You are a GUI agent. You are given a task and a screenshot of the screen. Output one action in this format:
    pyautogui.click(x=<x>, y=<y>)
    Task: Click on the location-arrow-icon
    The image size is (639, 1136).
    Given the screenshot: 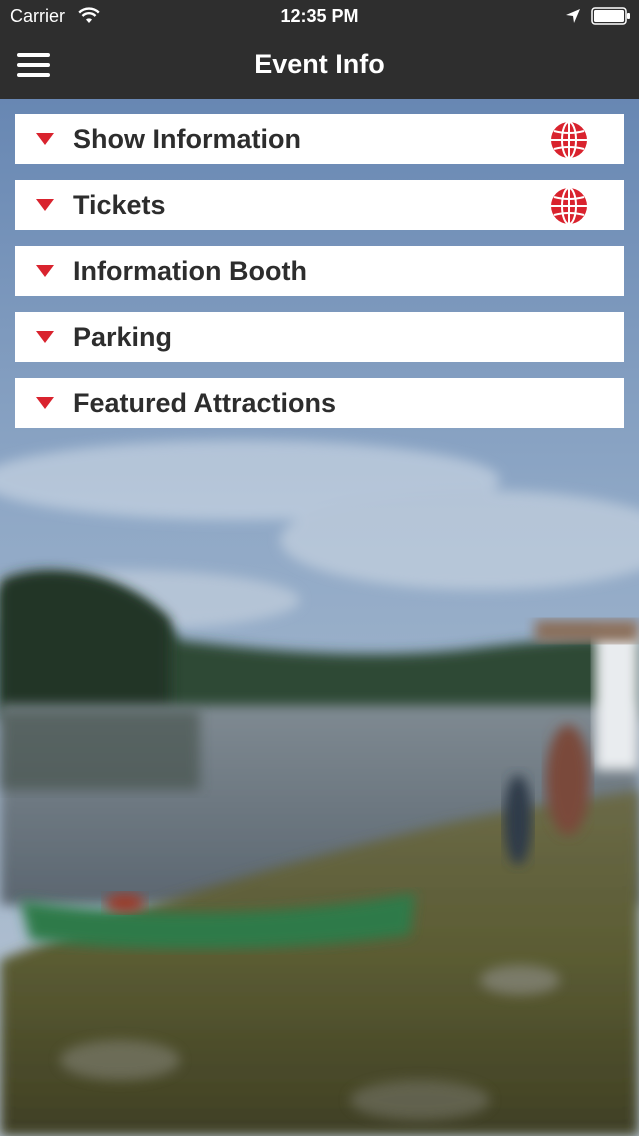 What is the action you would take?
    pyautogui.click(x=573, y=16)
    